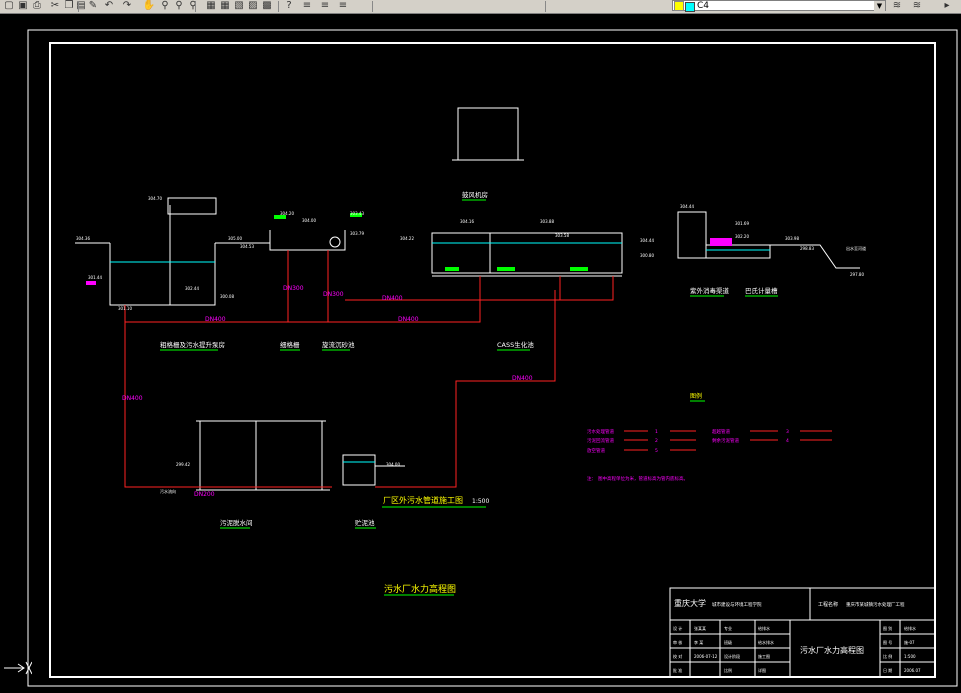 This screenshot has height=693, width=961. I want to click on legend-label-3: 超越管道, so click(721, 431).